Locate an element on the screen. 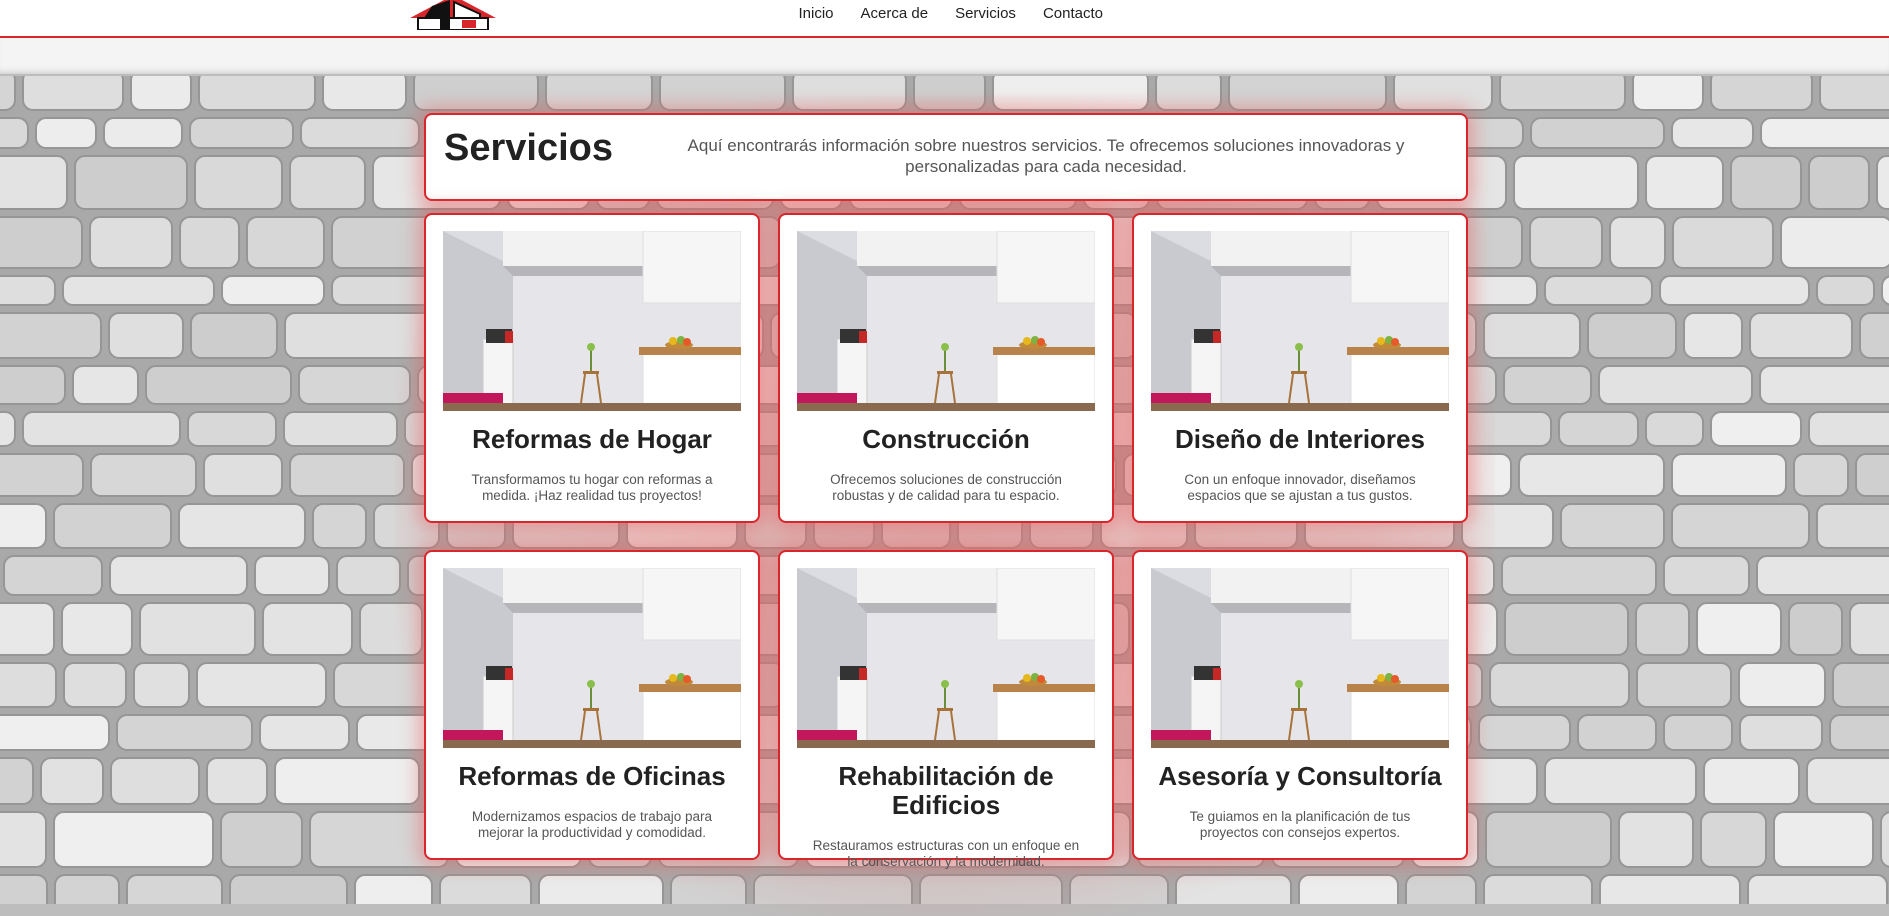  service-title: Rehabilitación de Edificios is located at coordinates (946, 790).